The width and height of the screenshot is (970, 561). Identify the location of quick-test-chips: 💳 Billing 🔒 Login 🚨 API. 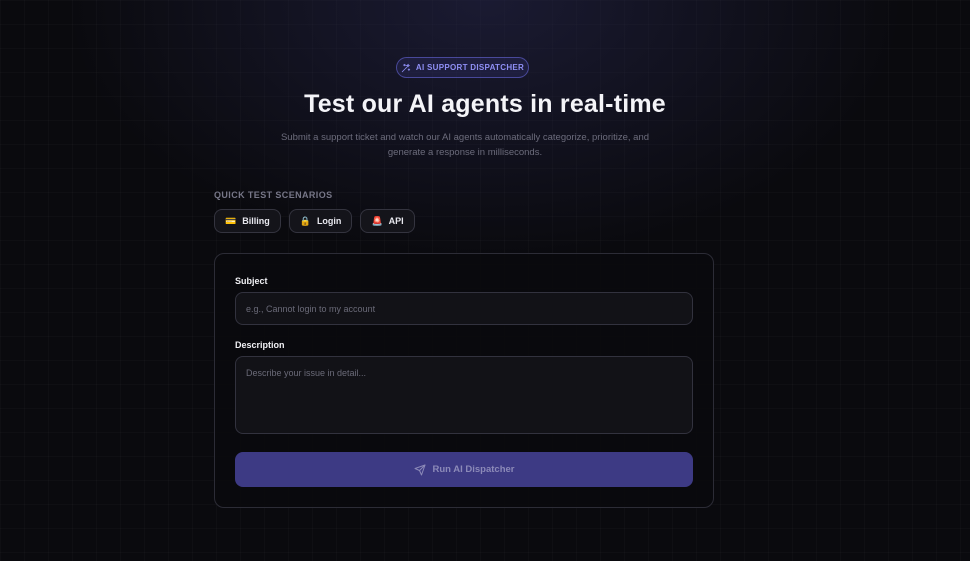
(314, 221).